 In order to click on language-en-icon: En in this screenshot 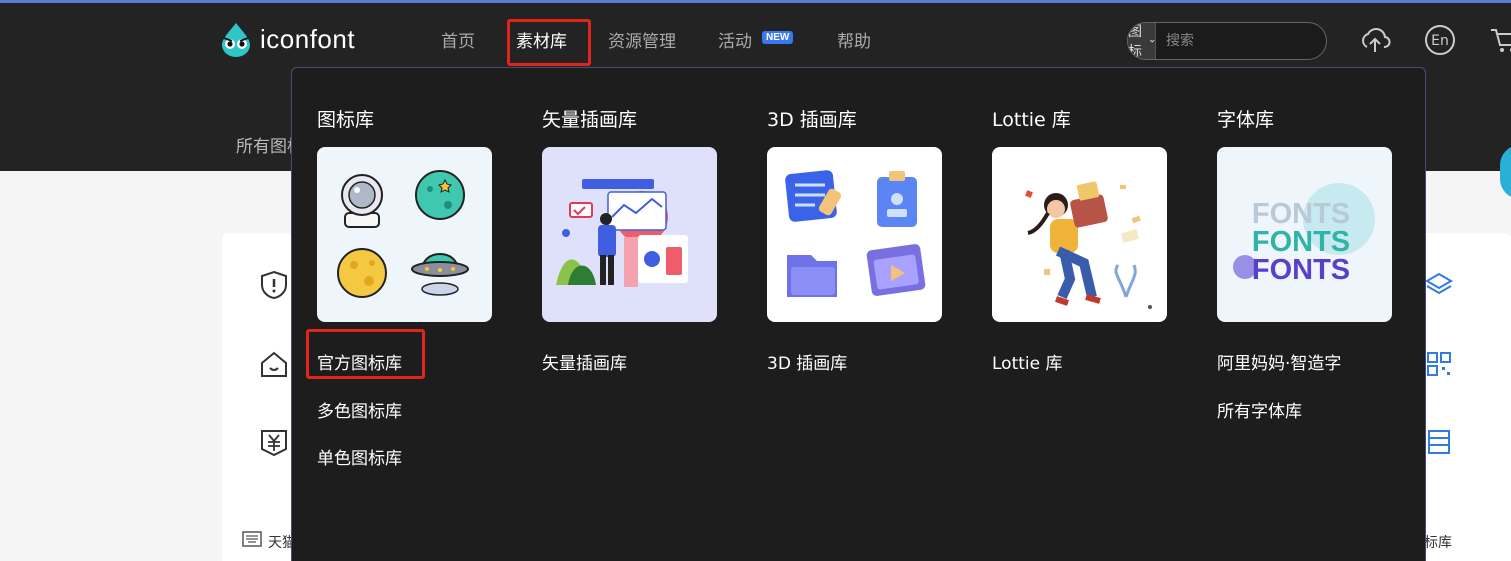, I will do `click(1440, 40)`.